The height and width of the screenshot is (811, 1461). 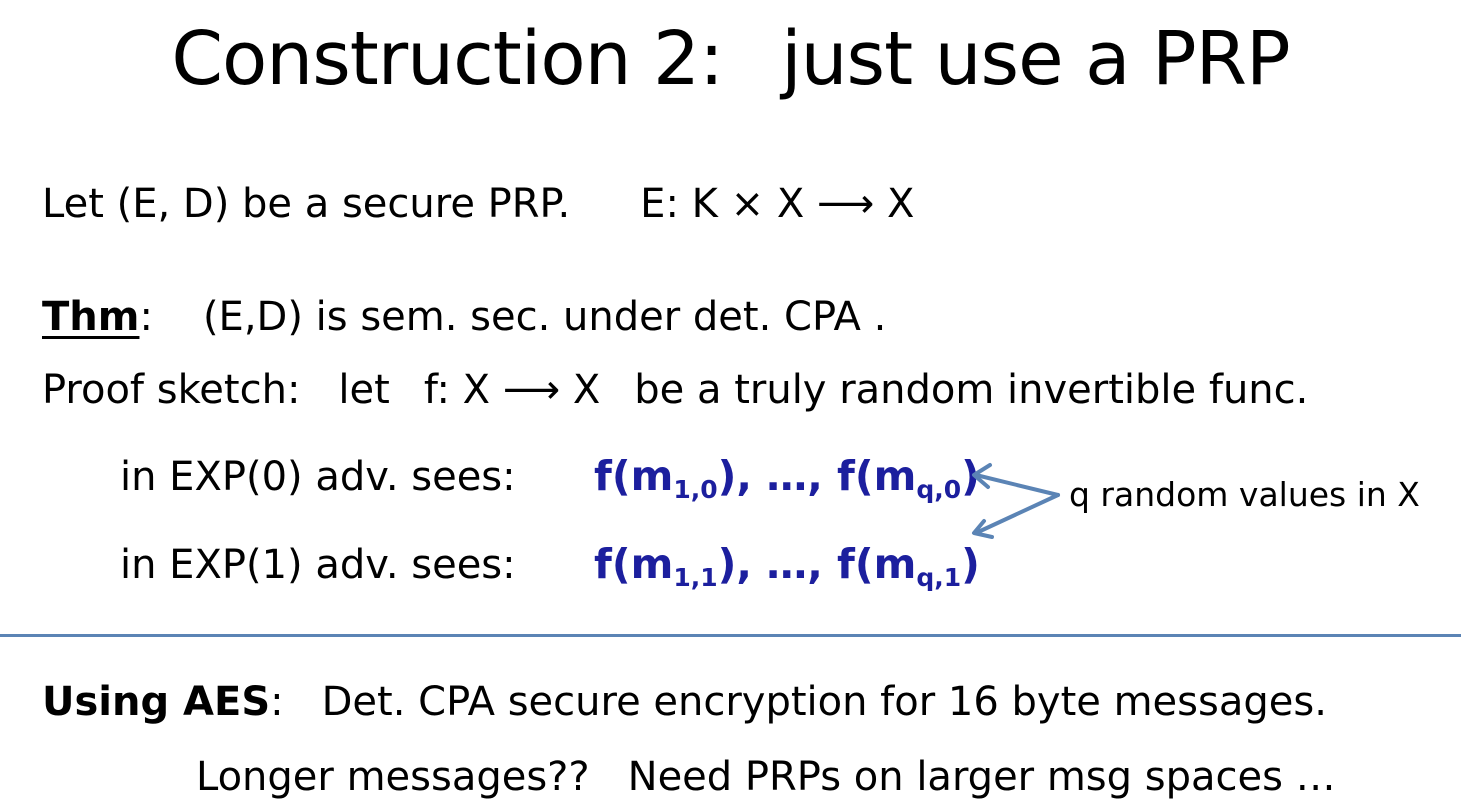 What do you see at coordinates (817, 476) in the screenshot?
I see `exp0-mid: ), …, f(m` at bounding box center [817, 476].